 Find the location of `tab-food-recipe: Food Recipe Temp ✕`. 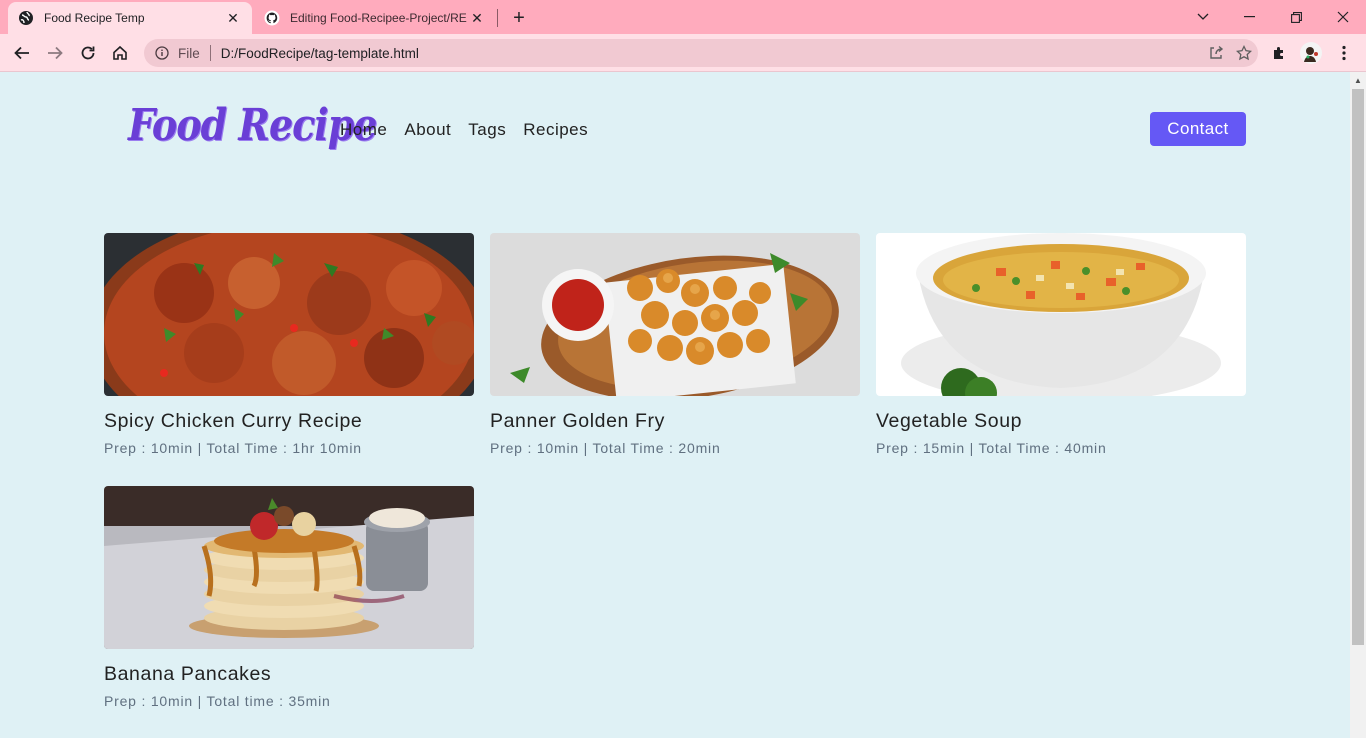

tab-food-recipe: Food Recipe Temp ✕ is located at coordinates (130, 18).